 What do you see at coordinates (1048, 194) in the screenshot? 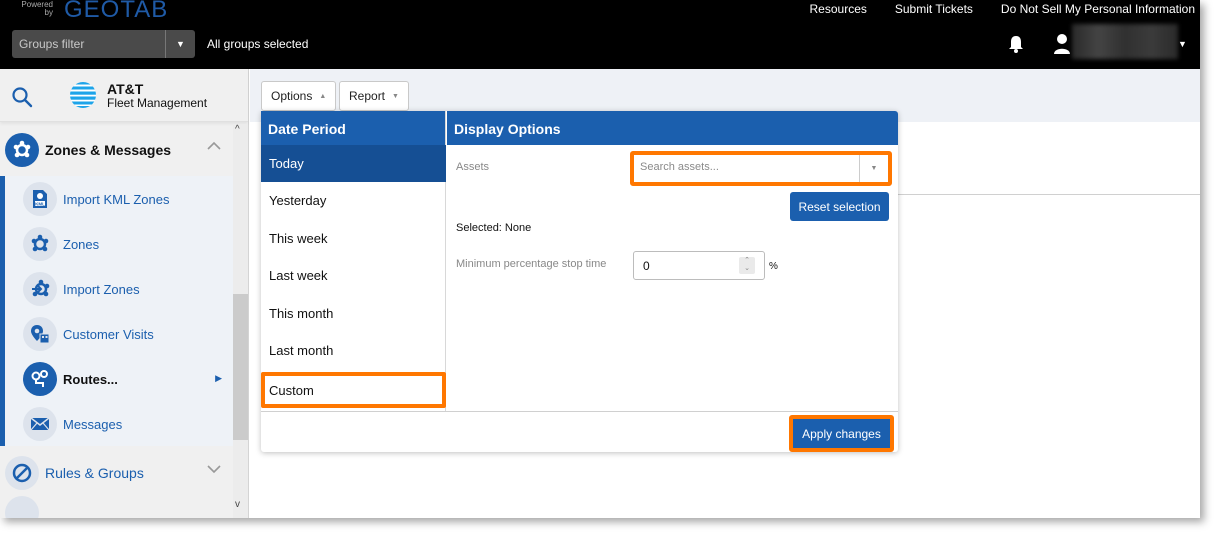
I see `divider` at bounding box center [1048, 194].